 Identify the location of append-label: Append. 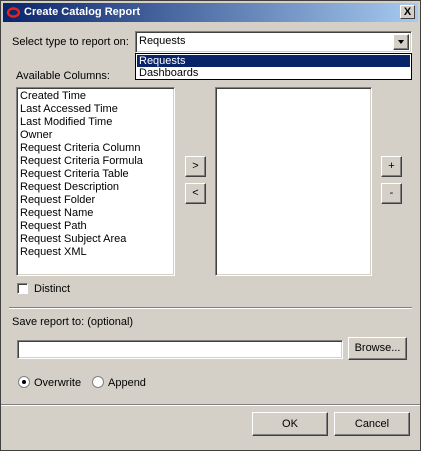
(127, 383).